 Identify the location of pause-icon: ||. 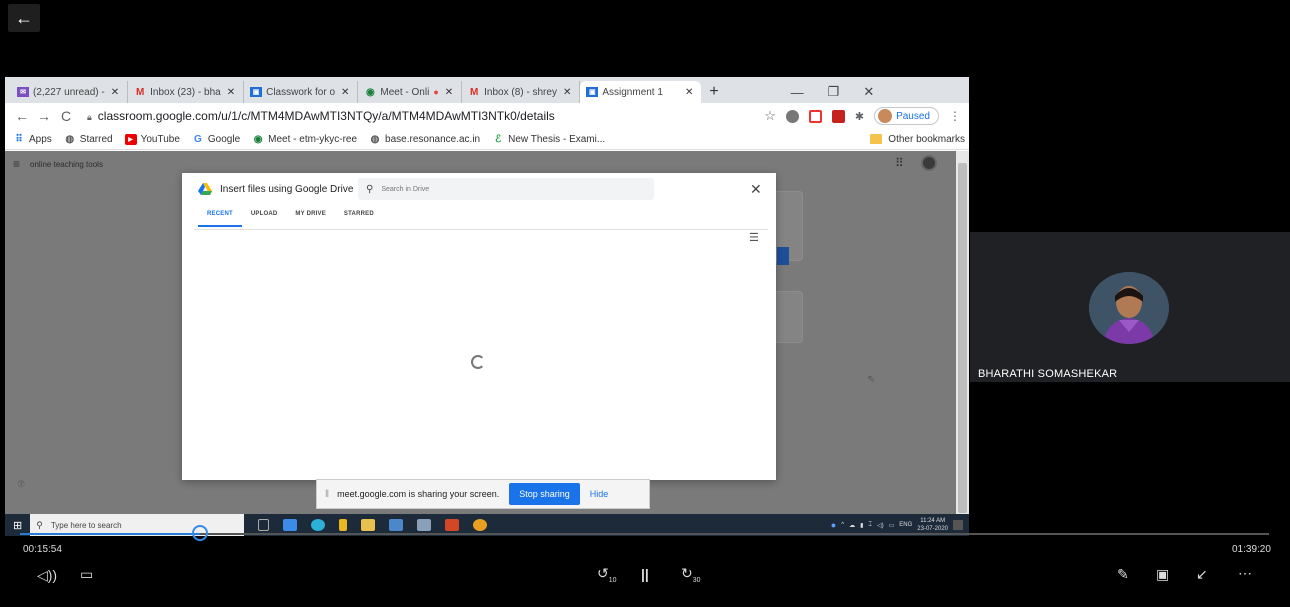
(645, 574).